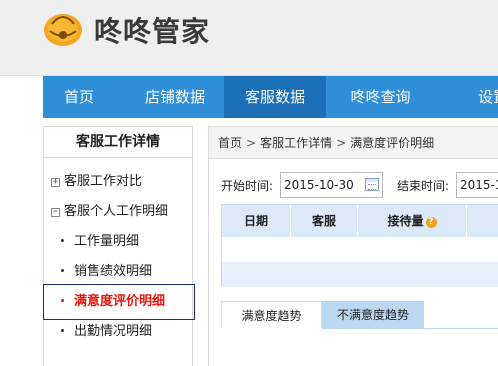  I want to click on column-header-reception: 接待量?, so click(412, 221).